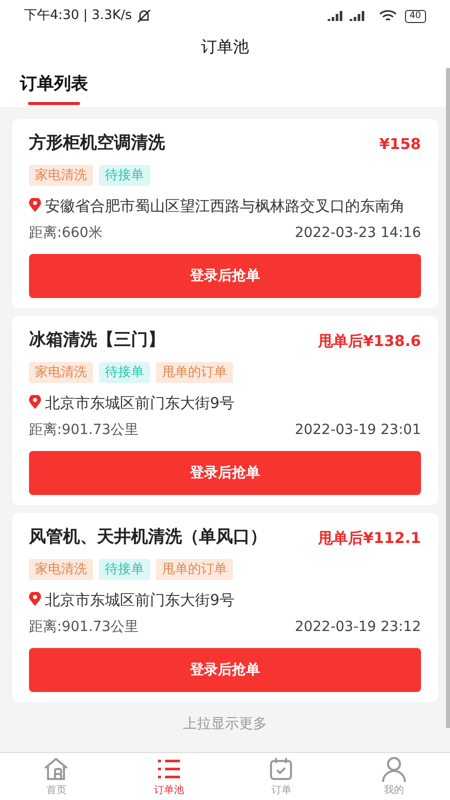 Image resolution: width=450 pixels, height=800 pixels. What do you see at coordinates (394, 769) in the screenshot?
I see `user-icon` at bounding box center [394, 769].